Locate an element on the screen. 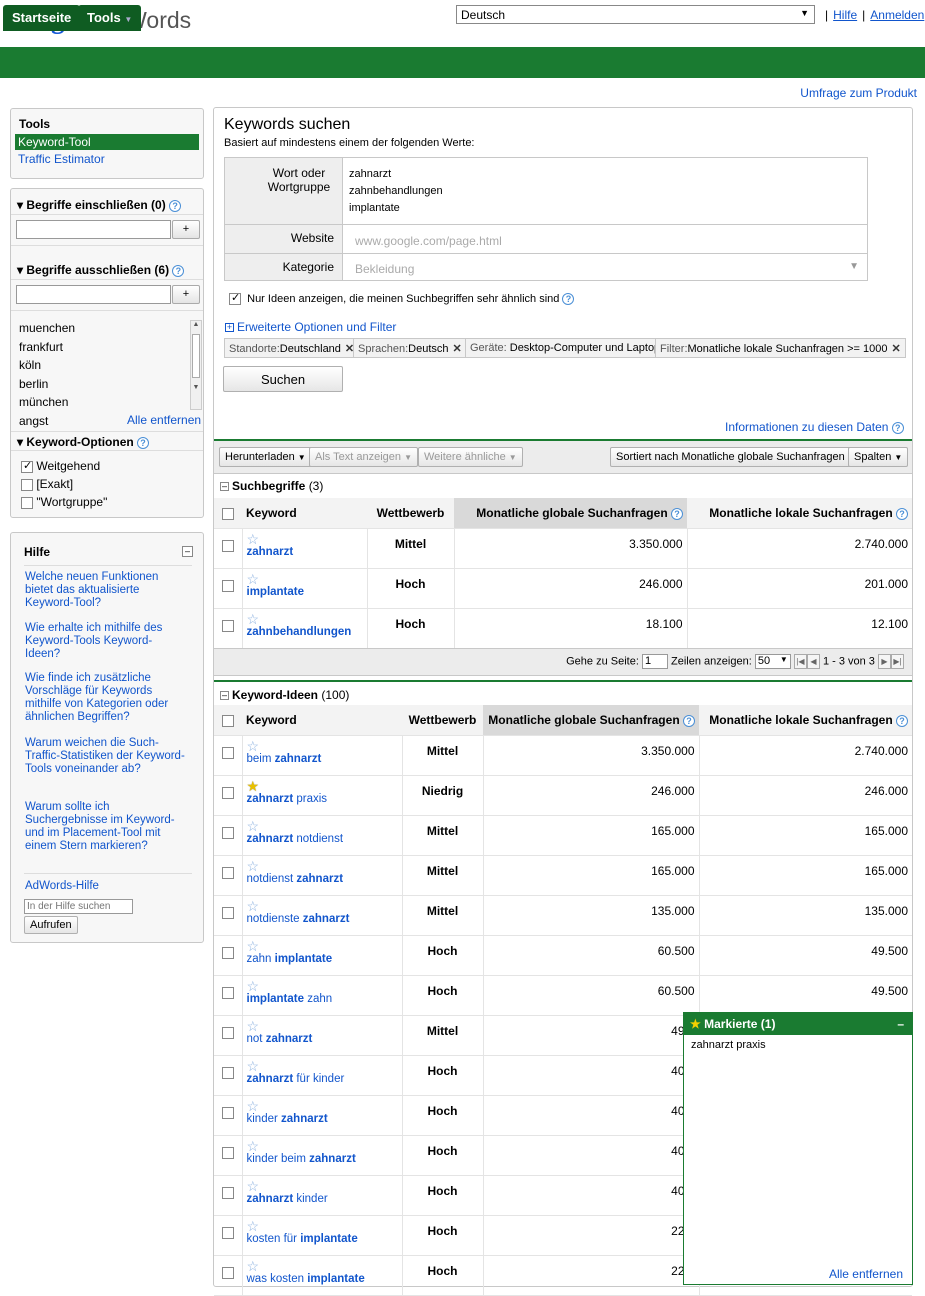 This screenshot has height=1296, width=925. info-link: Informationen zu diesen Daten ? is located at coordinates (814, 427).